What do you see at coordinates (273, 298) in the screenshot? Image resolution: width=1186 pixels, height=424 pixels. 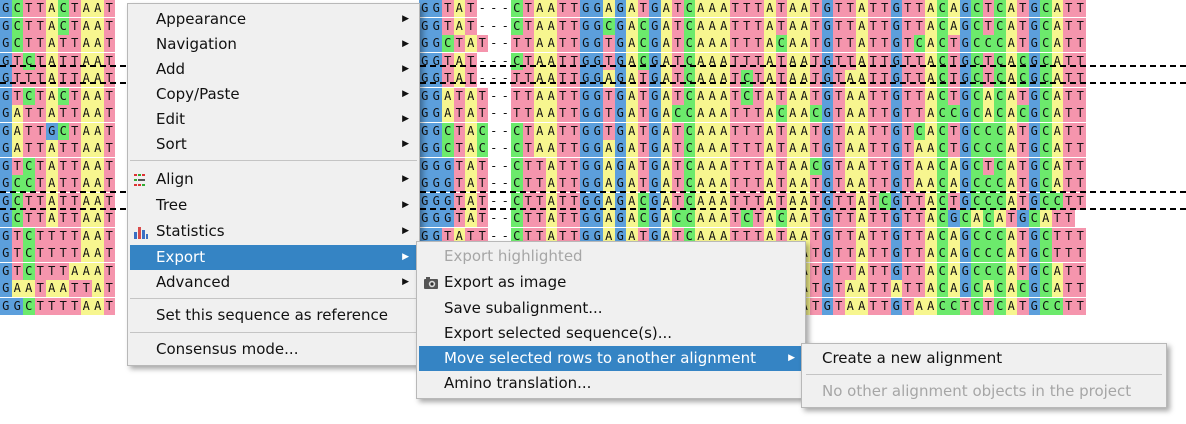 I see `menu-separator` at bounding box center [273, 298].